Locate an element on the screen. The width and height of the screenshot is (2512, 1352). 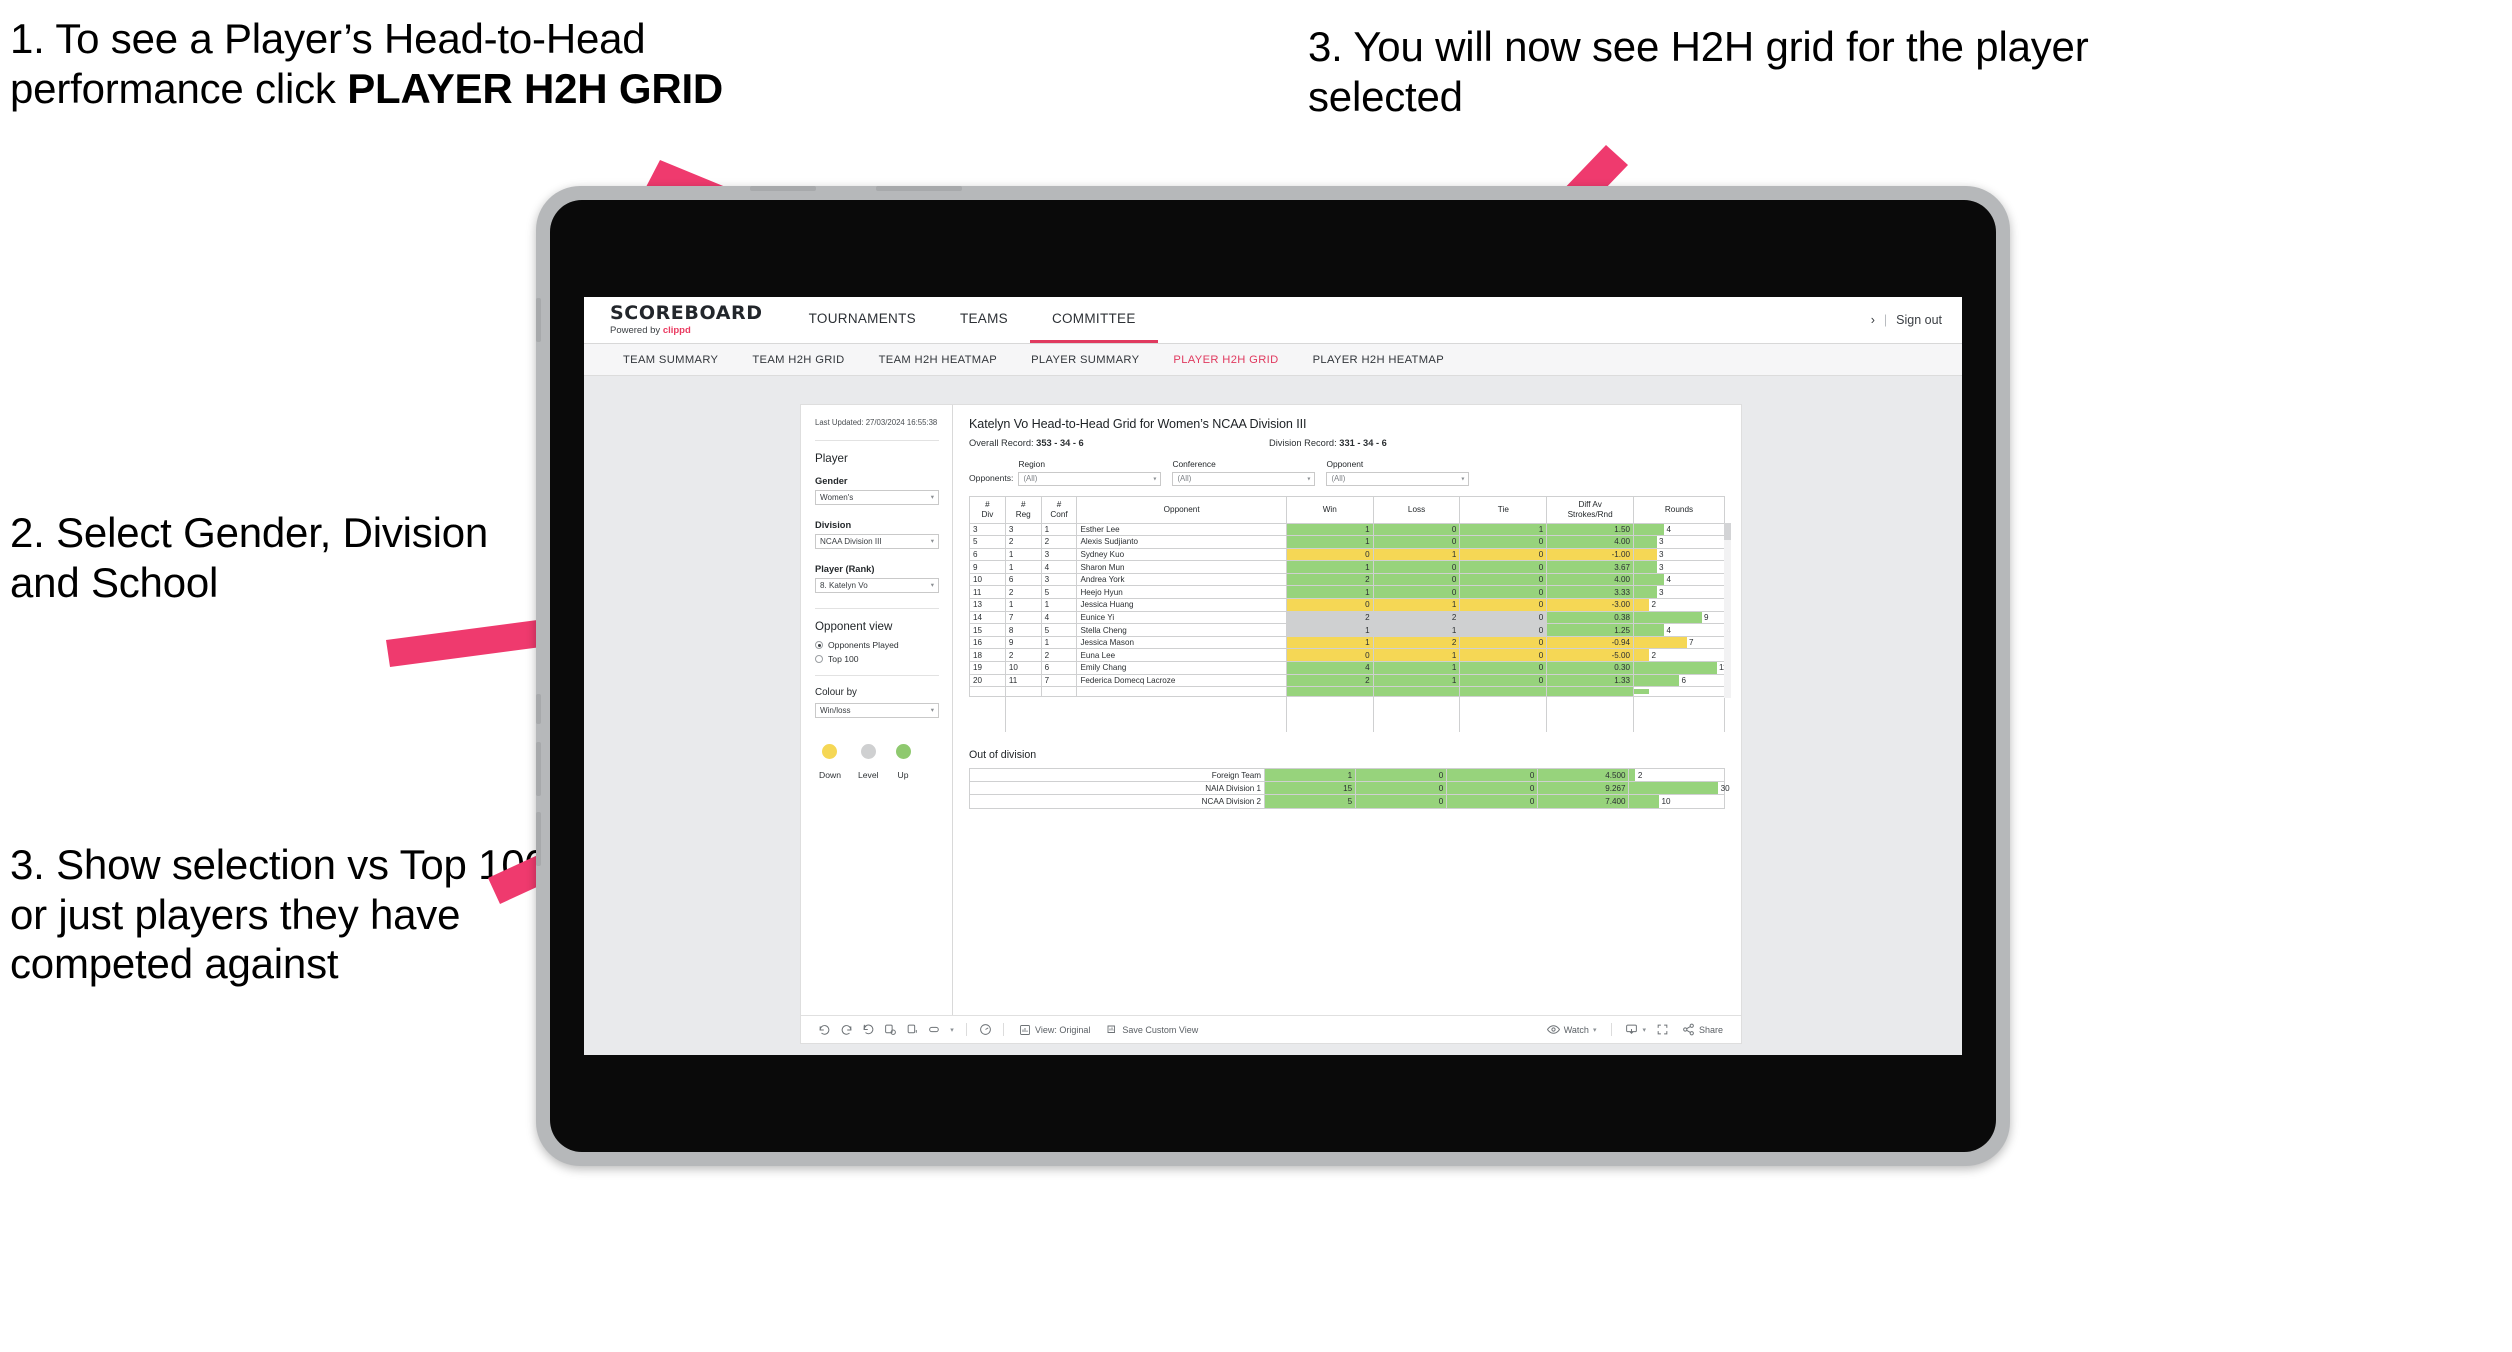
cell-div: 18 is located at coordinates (987, 655).